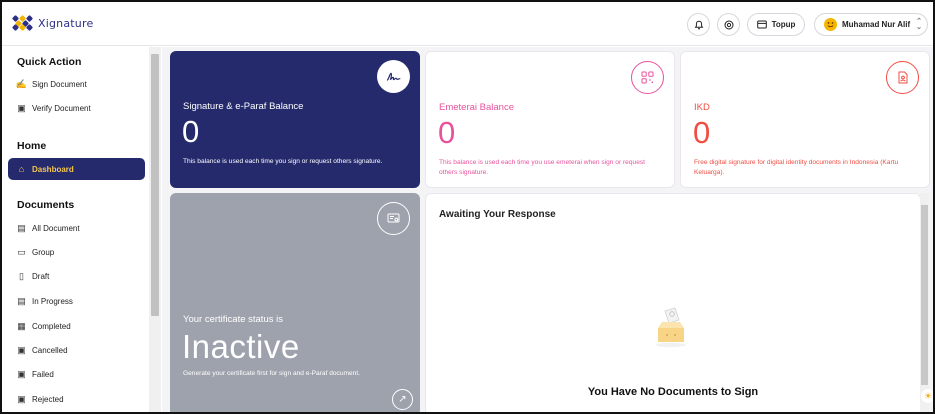 Image resolution: width=935 pixels, height=414 pixels. What do you see at coordinates (671, 327) in the screenshot?
I see `empty-box-icon` at bounding box center [671, 327].